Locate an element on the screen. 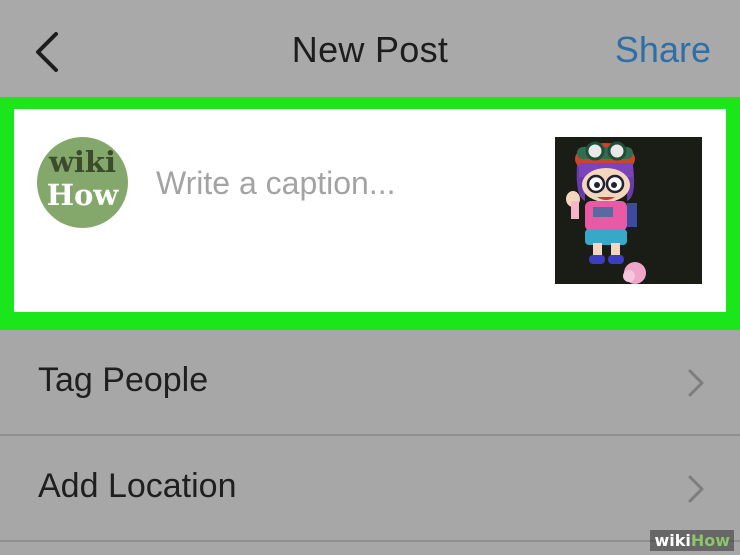 The width and height of the screenshot is (740, 555). avatar-text-top: wiki is located at coordinates (82, 162).